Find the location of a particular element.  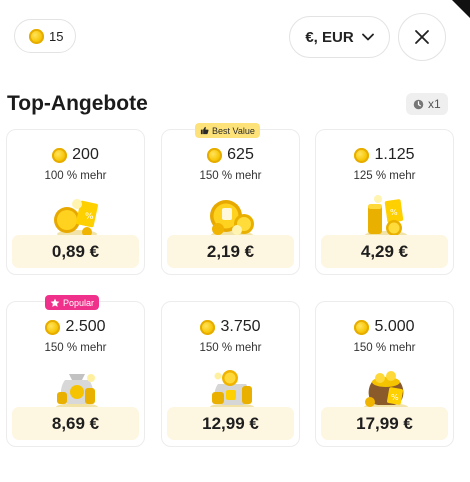

offer-amount: 5.000 is located at coordinates (394, 326).